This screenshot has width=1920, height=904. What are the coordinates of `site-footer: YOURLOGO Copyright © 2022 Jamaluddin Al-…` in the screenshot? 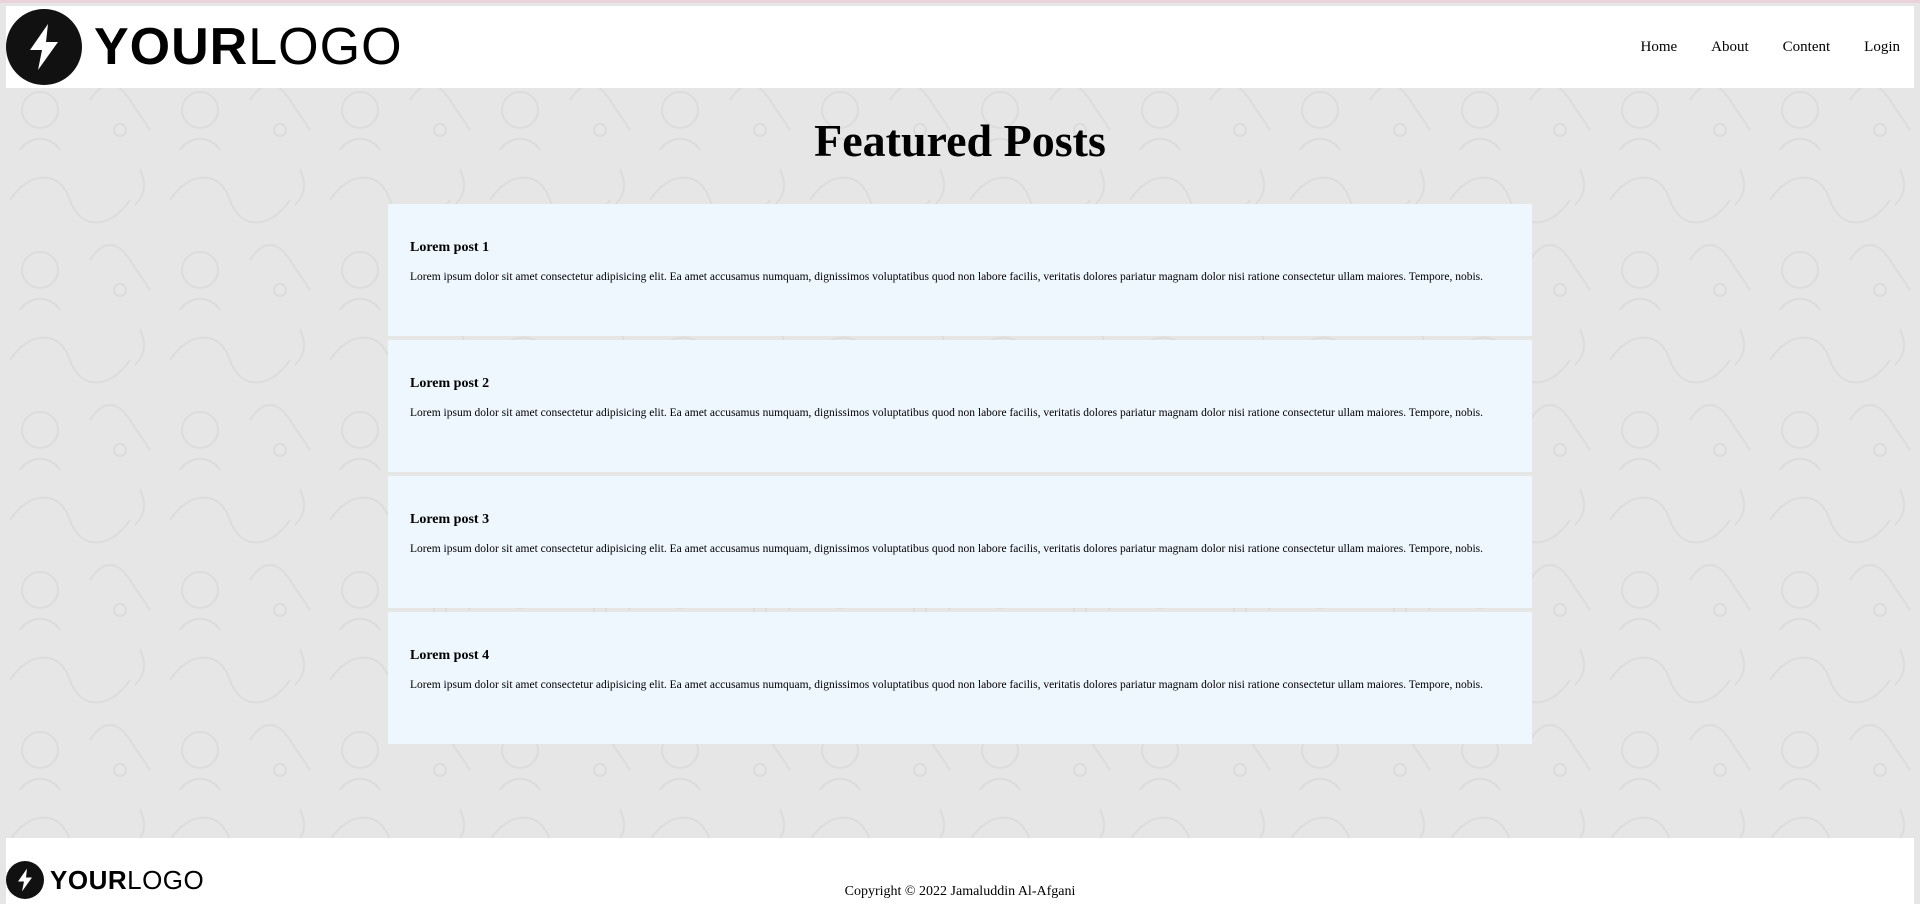 It's located at (960, 871).